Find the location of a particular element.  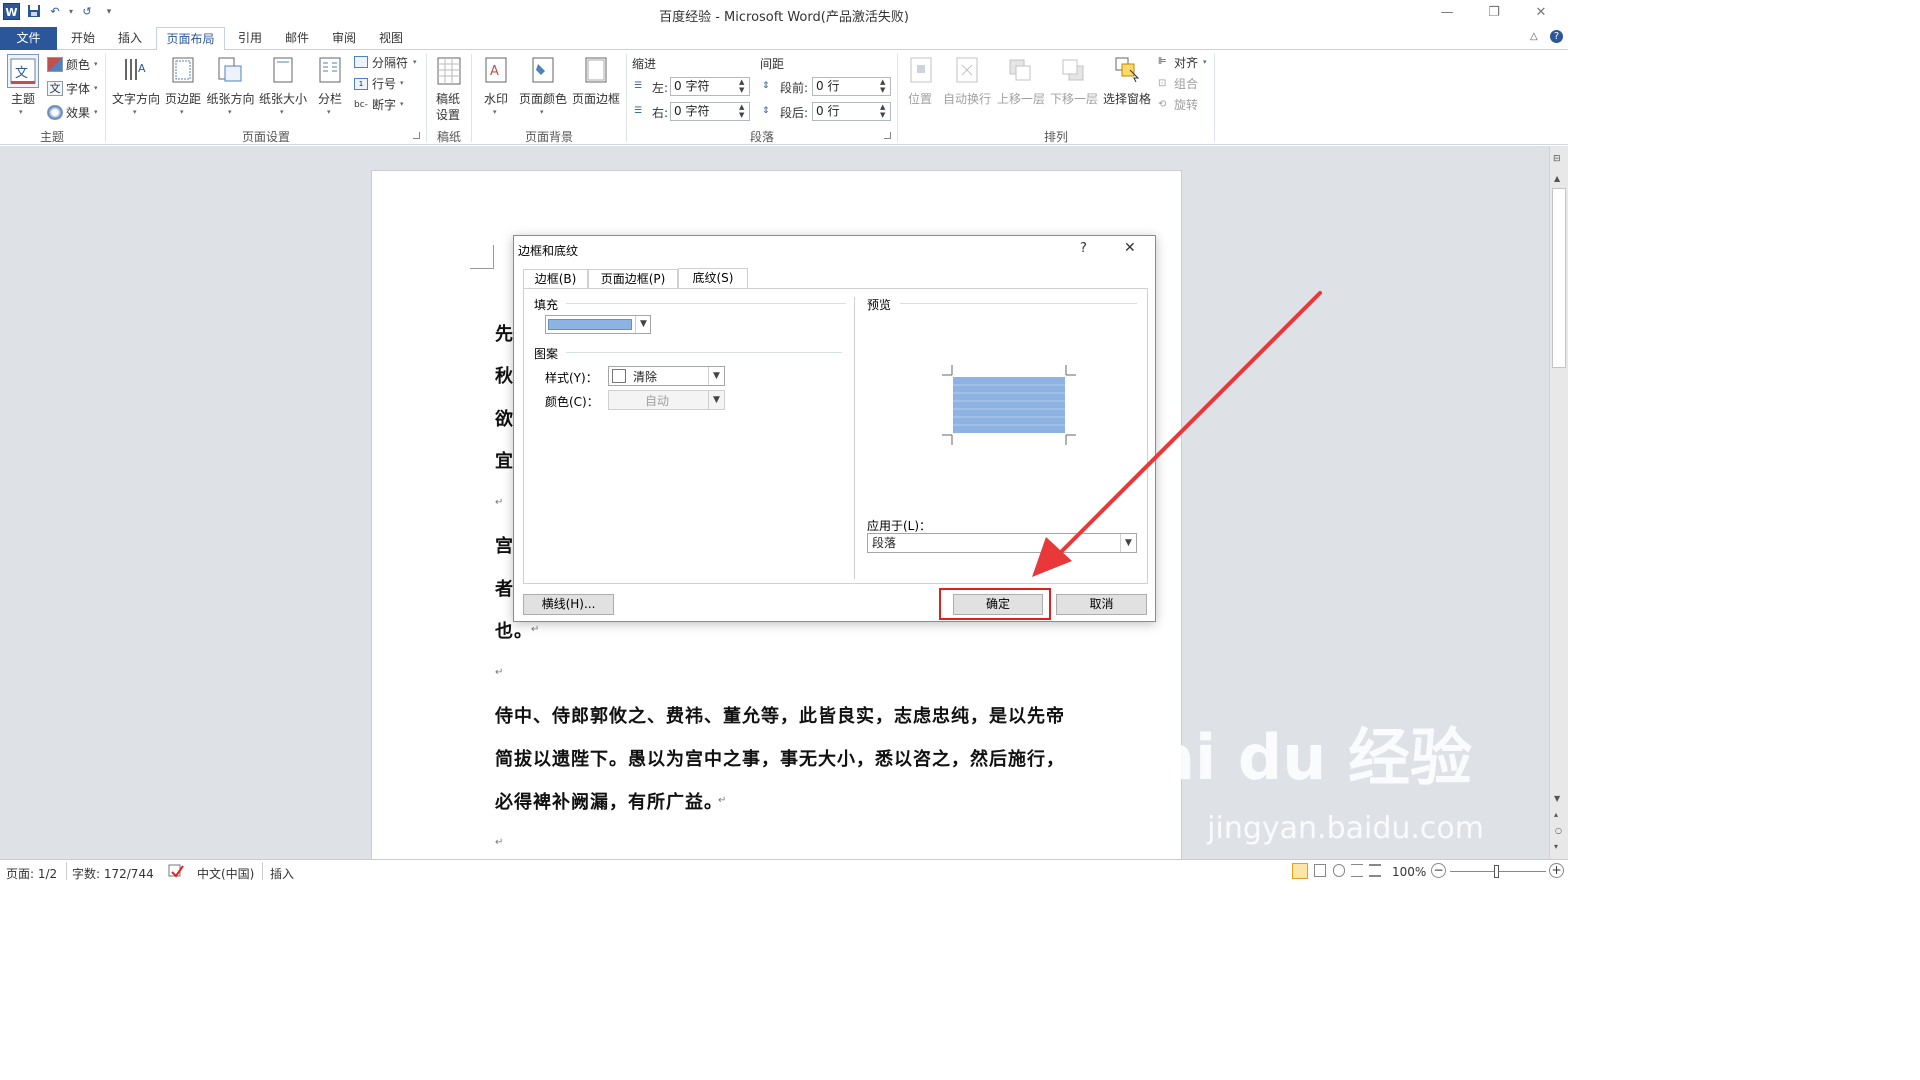

text-direction-button: 文字方向 is located at coordinates (136, 99).